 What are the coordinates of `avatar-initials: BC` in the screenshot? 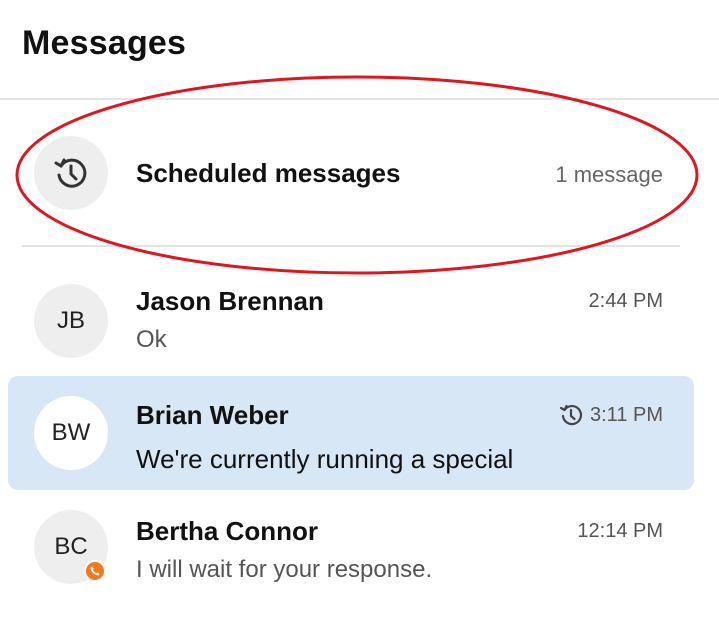 It's located at (71, 546).